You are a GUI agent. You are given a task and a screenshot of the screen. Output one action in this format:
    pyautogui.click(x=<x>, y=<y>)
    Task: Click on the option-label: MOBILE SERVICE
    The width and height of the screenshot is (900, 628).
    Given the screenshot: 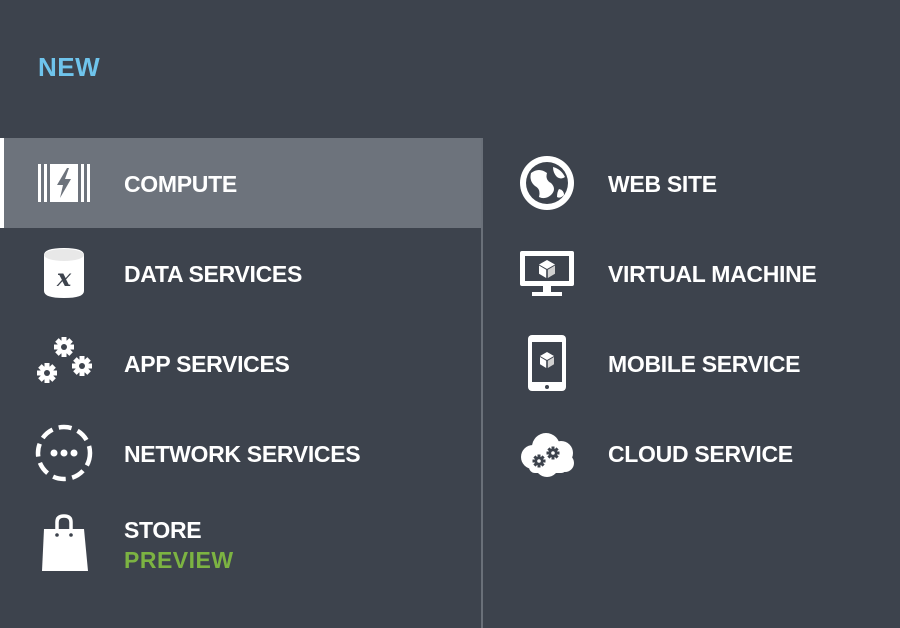 What is the action you would take?
    pyautogui.click(x=704, y=364)
    